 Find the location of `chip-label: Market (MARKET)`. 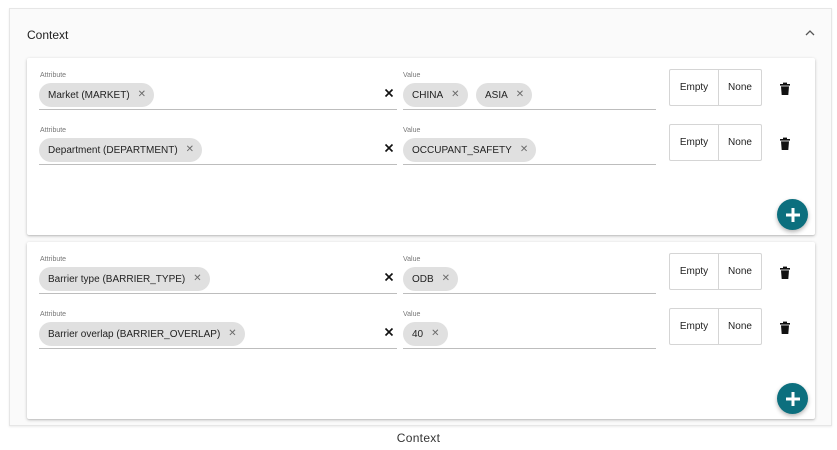

chip-label: Market (MARKET) is located at coordinates (89, 95).